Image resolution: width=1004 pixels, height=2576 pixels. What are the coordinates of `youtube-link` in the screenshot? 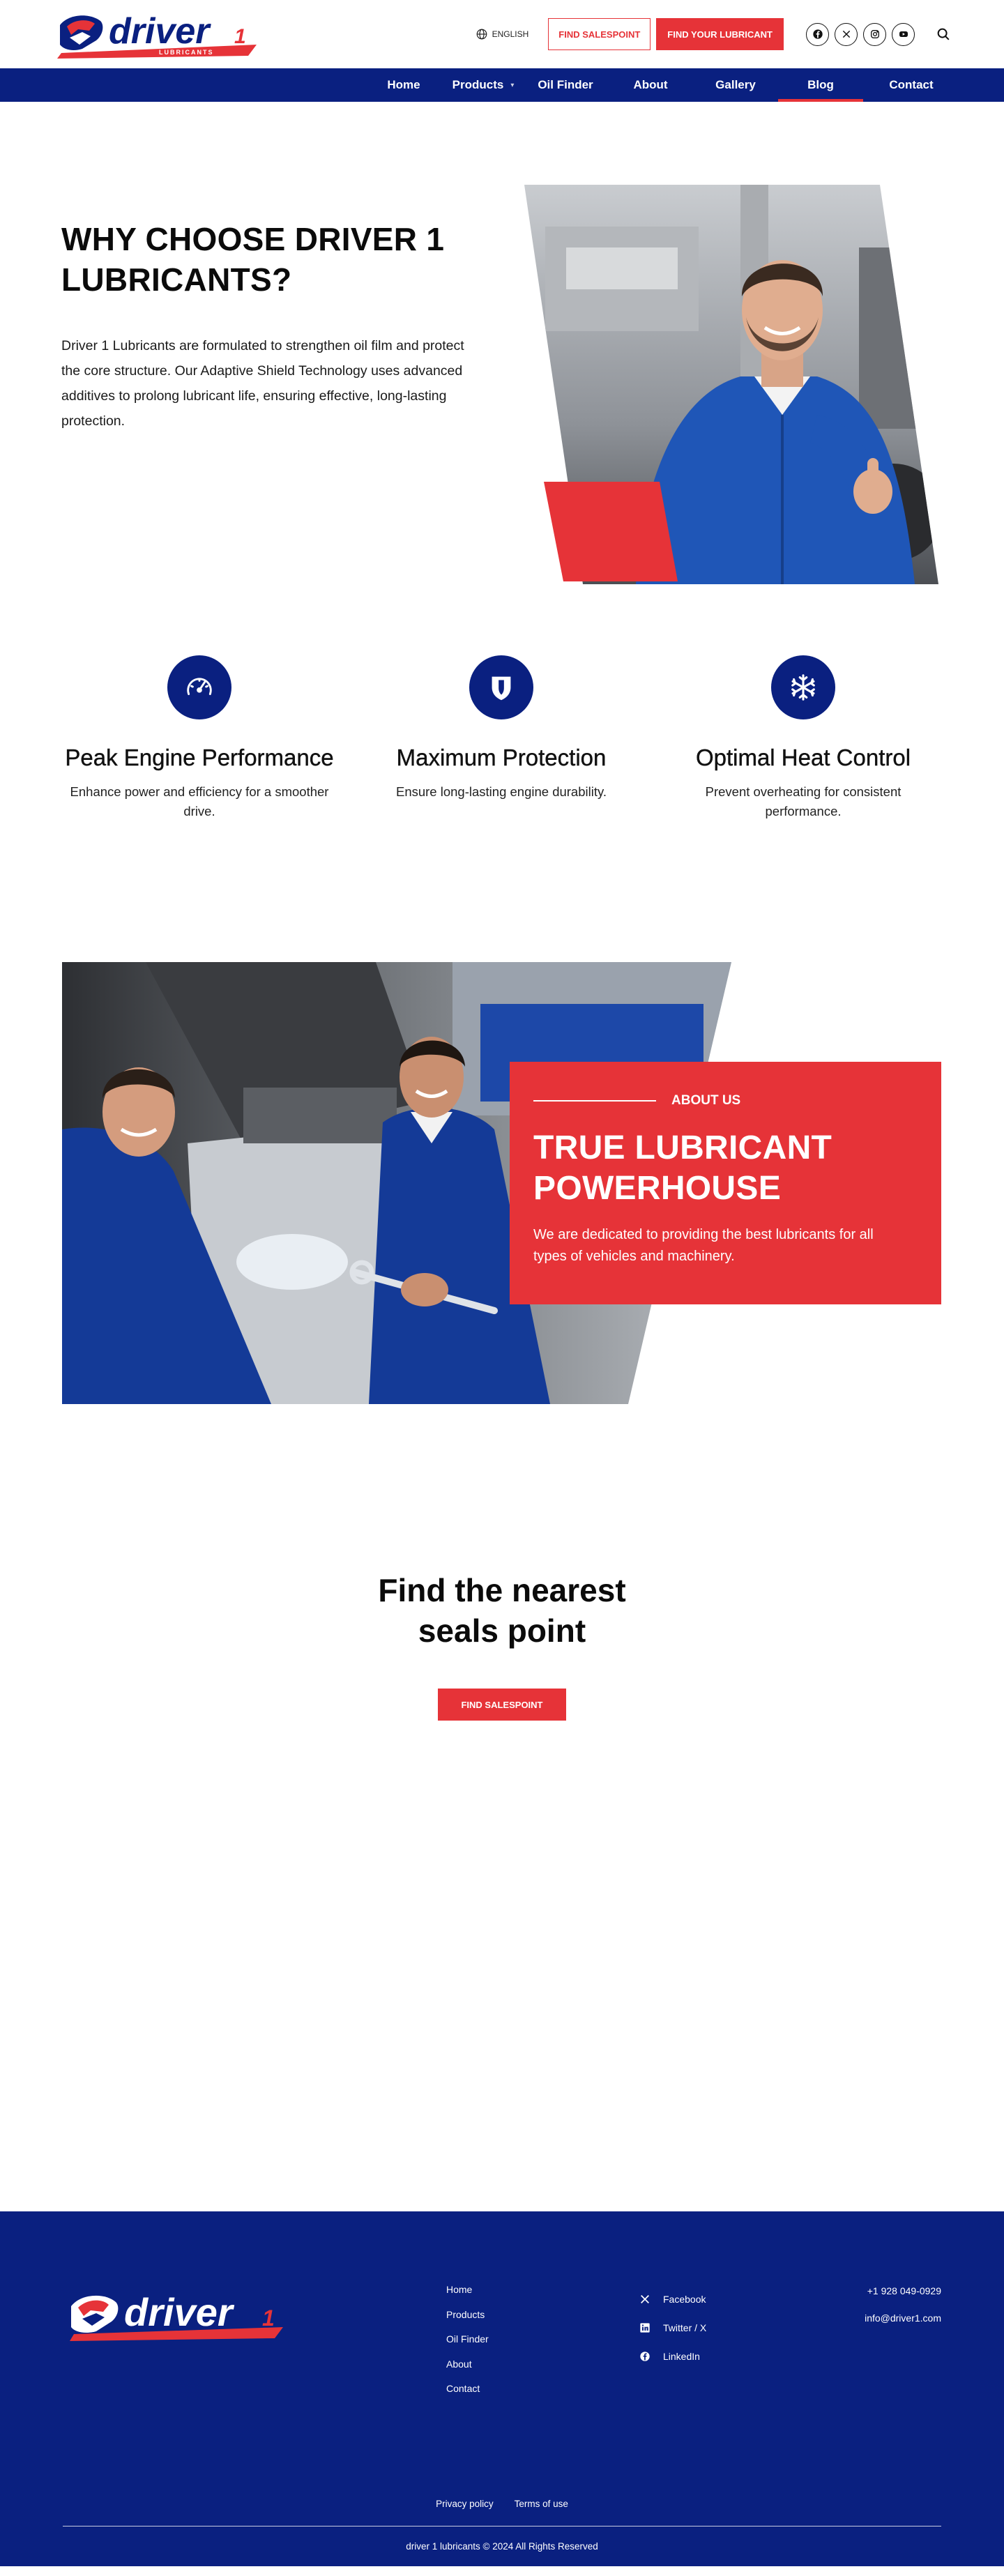 It's located at (903, 34).